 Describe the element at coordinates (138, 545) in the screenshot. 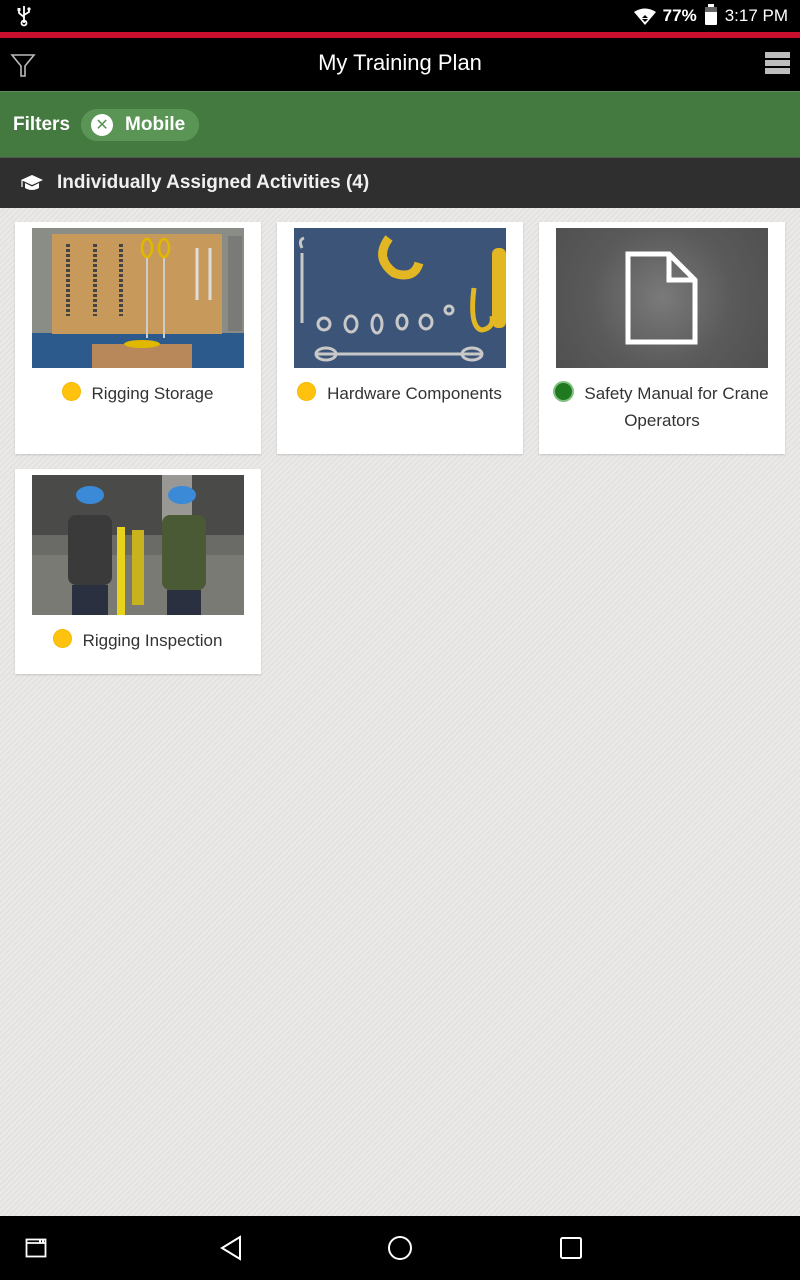

I see `rigging-inspection-image` at that location.